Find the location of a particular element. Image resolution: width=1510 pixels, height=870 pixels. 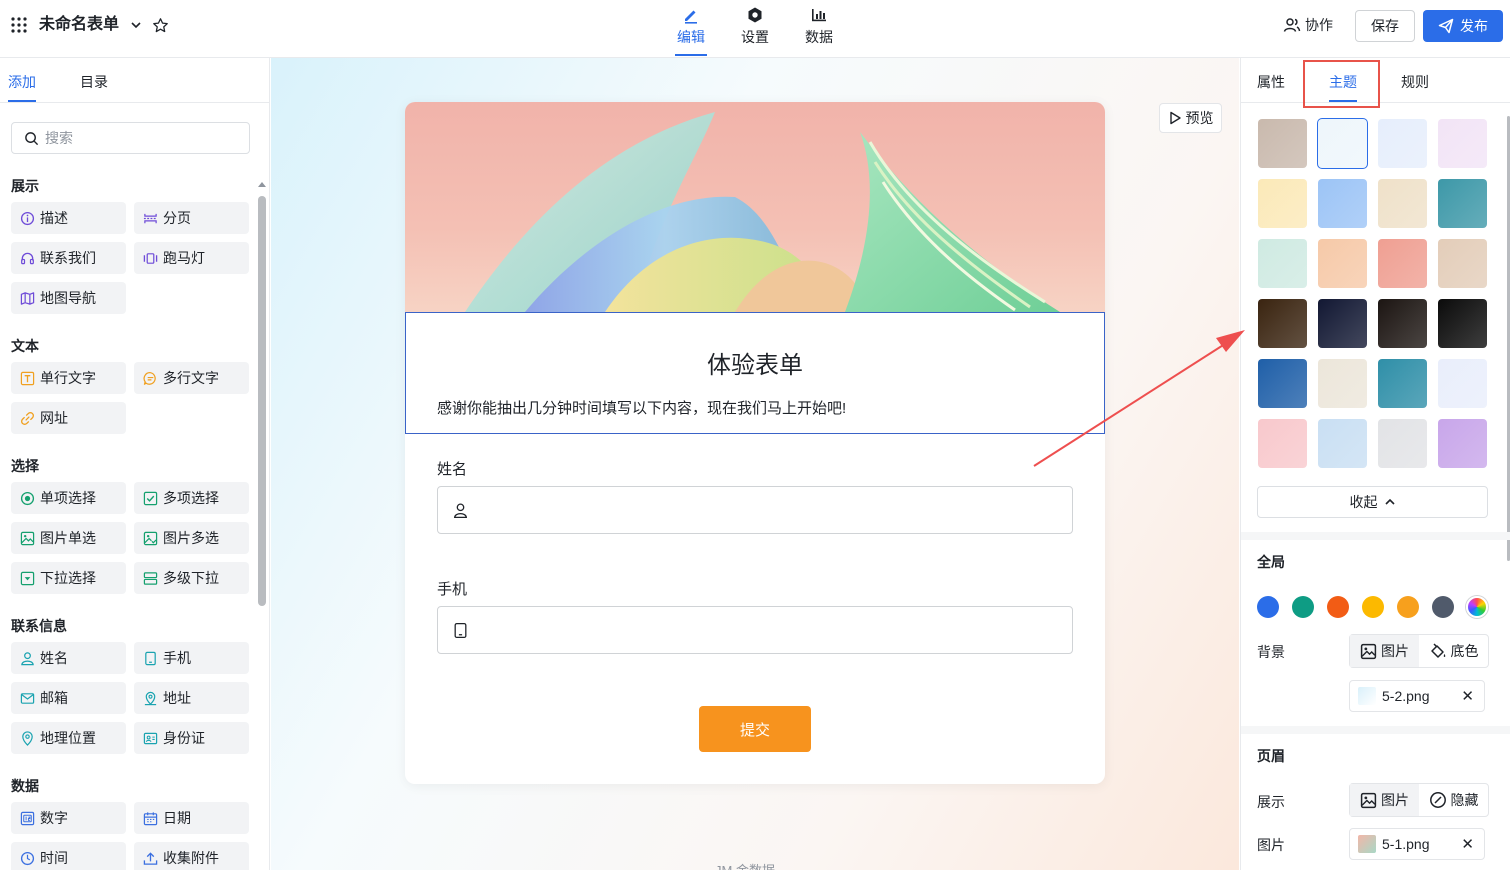

bg-option-image: 图片 is located at coordinates (1384, 651).